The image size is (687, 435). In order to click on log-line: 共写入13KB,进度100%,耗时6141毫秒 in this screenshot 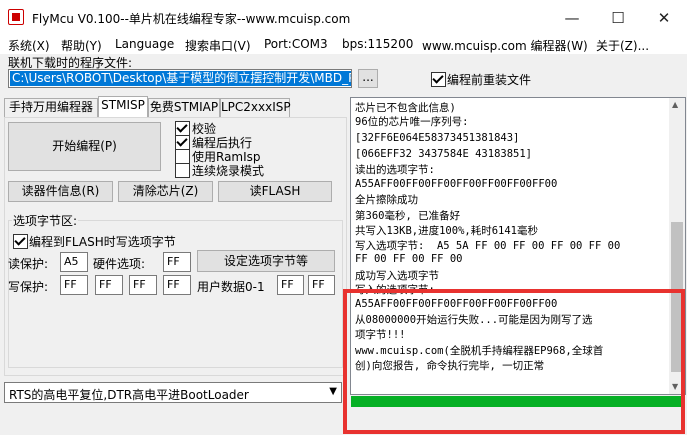, I will do `click(447, 231)`.